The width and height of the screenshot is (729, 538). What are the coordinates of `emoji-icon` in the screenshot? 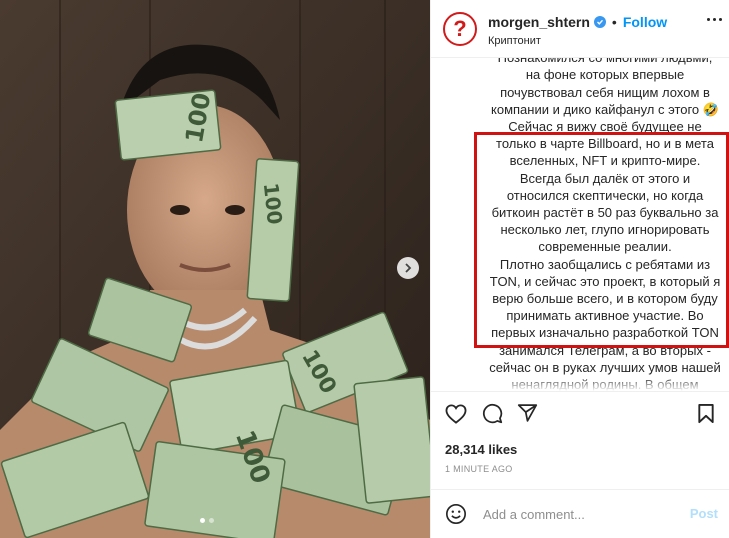 It's located at (456, 514).